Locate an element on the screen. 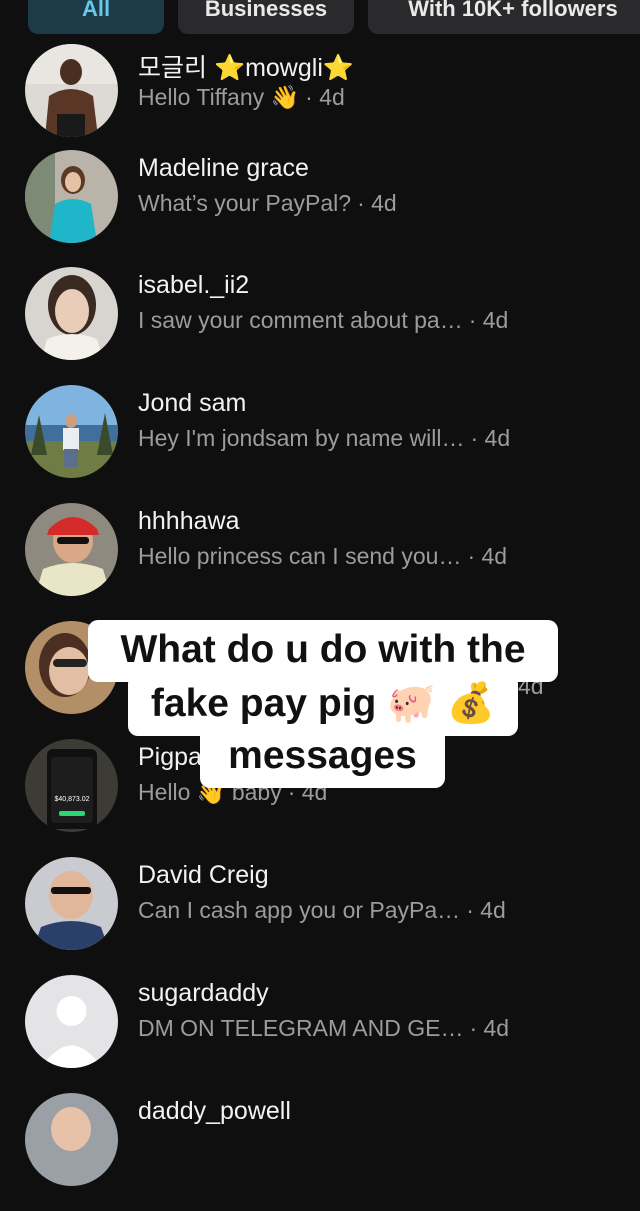  message-text: Hello Tiffany 👋 is located at coordinates (219, 97).